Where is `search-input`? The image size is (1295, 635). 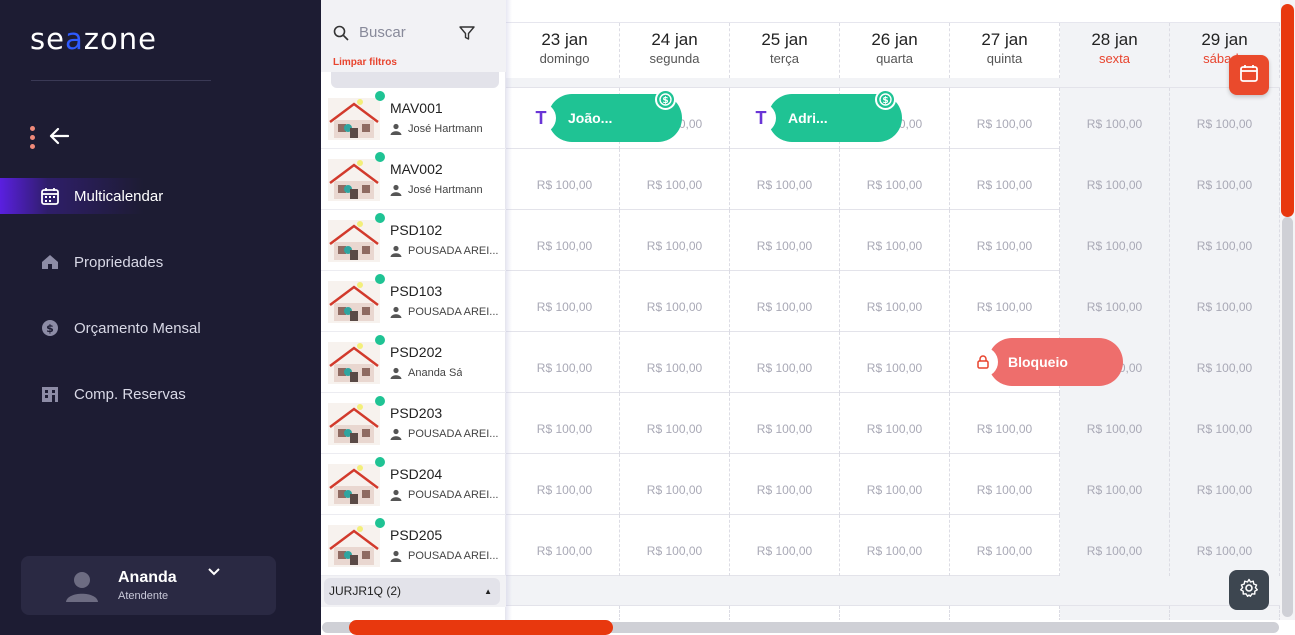
search-input is located at coordinates (409, 32).